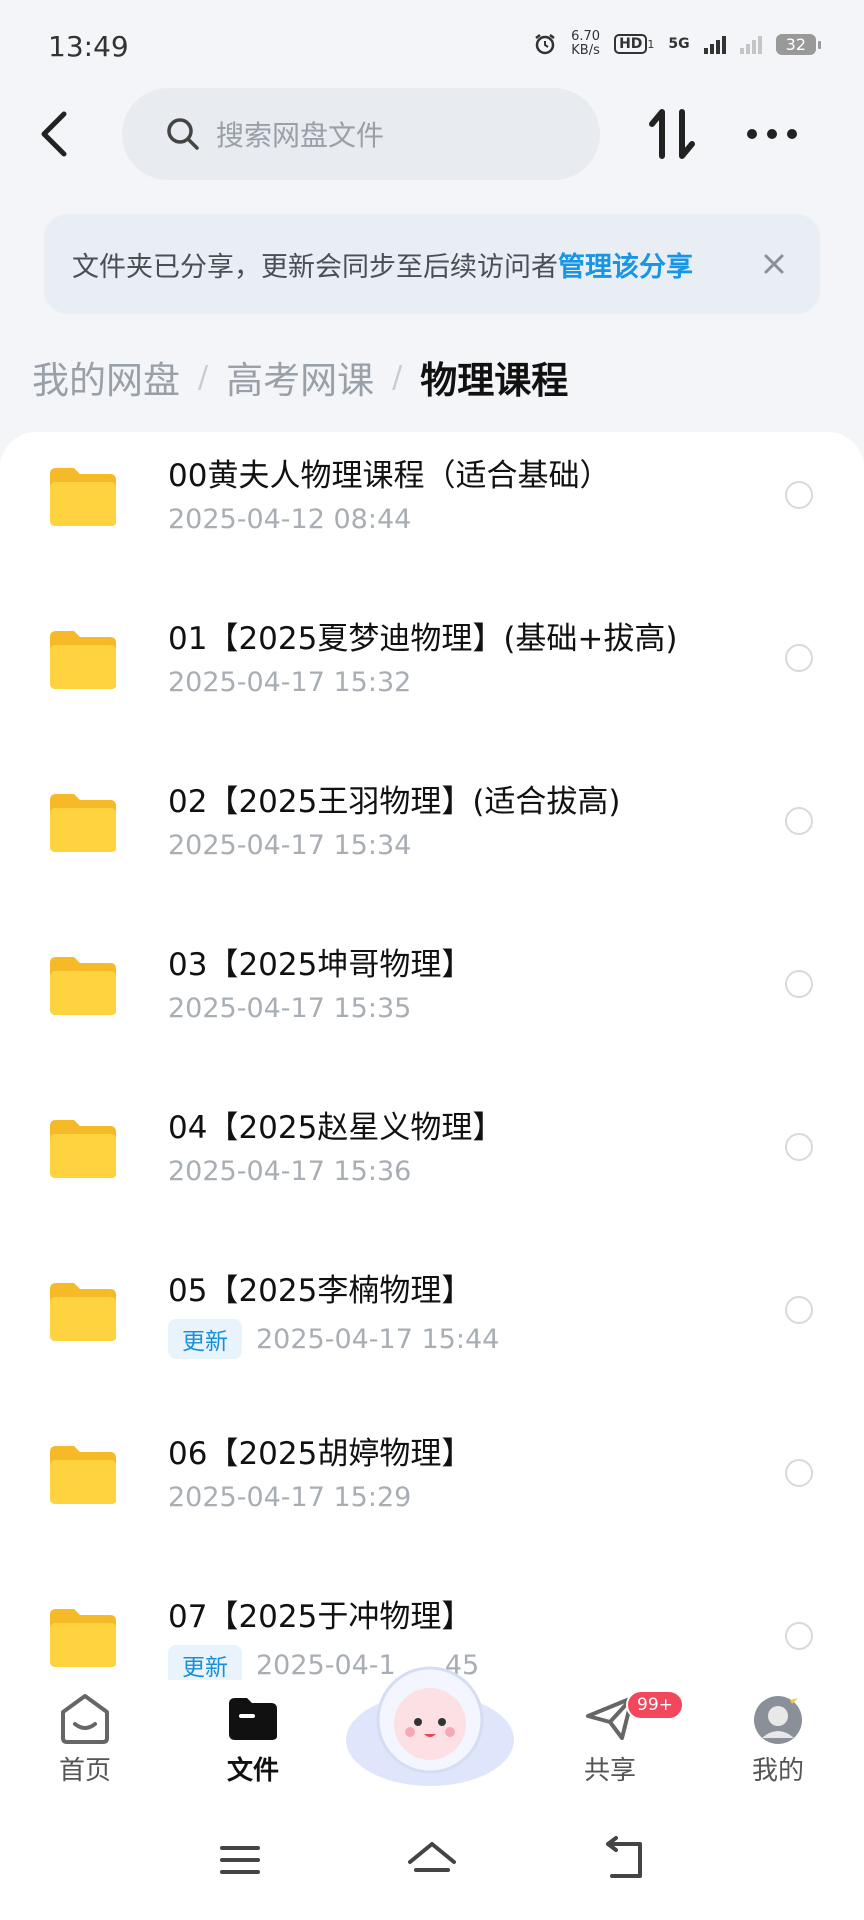 Image resolution: width=864 pixels, height=1920 pixels. I want to click on search-input: 搜索网盘文件, so click(361, 134).